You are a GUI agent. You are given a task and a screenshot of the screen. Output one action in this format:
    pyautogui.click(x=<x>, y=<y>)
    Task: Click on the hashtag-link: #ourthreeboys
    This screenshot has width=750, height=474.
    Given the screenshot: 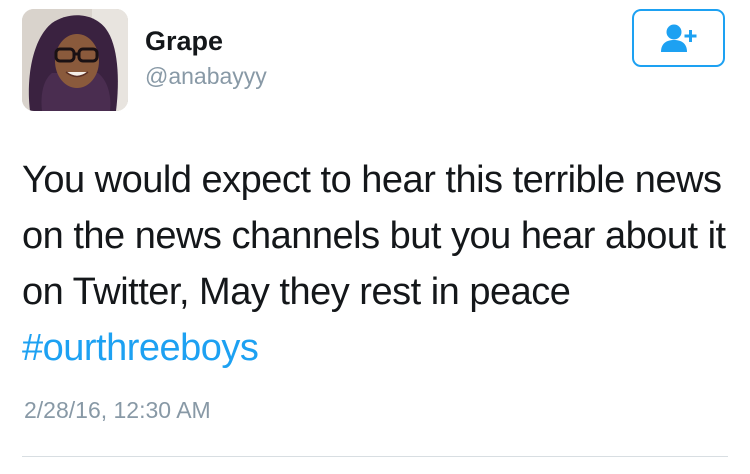 What is the action you would take?
    pyautogui.click(x=140, y=348)
    